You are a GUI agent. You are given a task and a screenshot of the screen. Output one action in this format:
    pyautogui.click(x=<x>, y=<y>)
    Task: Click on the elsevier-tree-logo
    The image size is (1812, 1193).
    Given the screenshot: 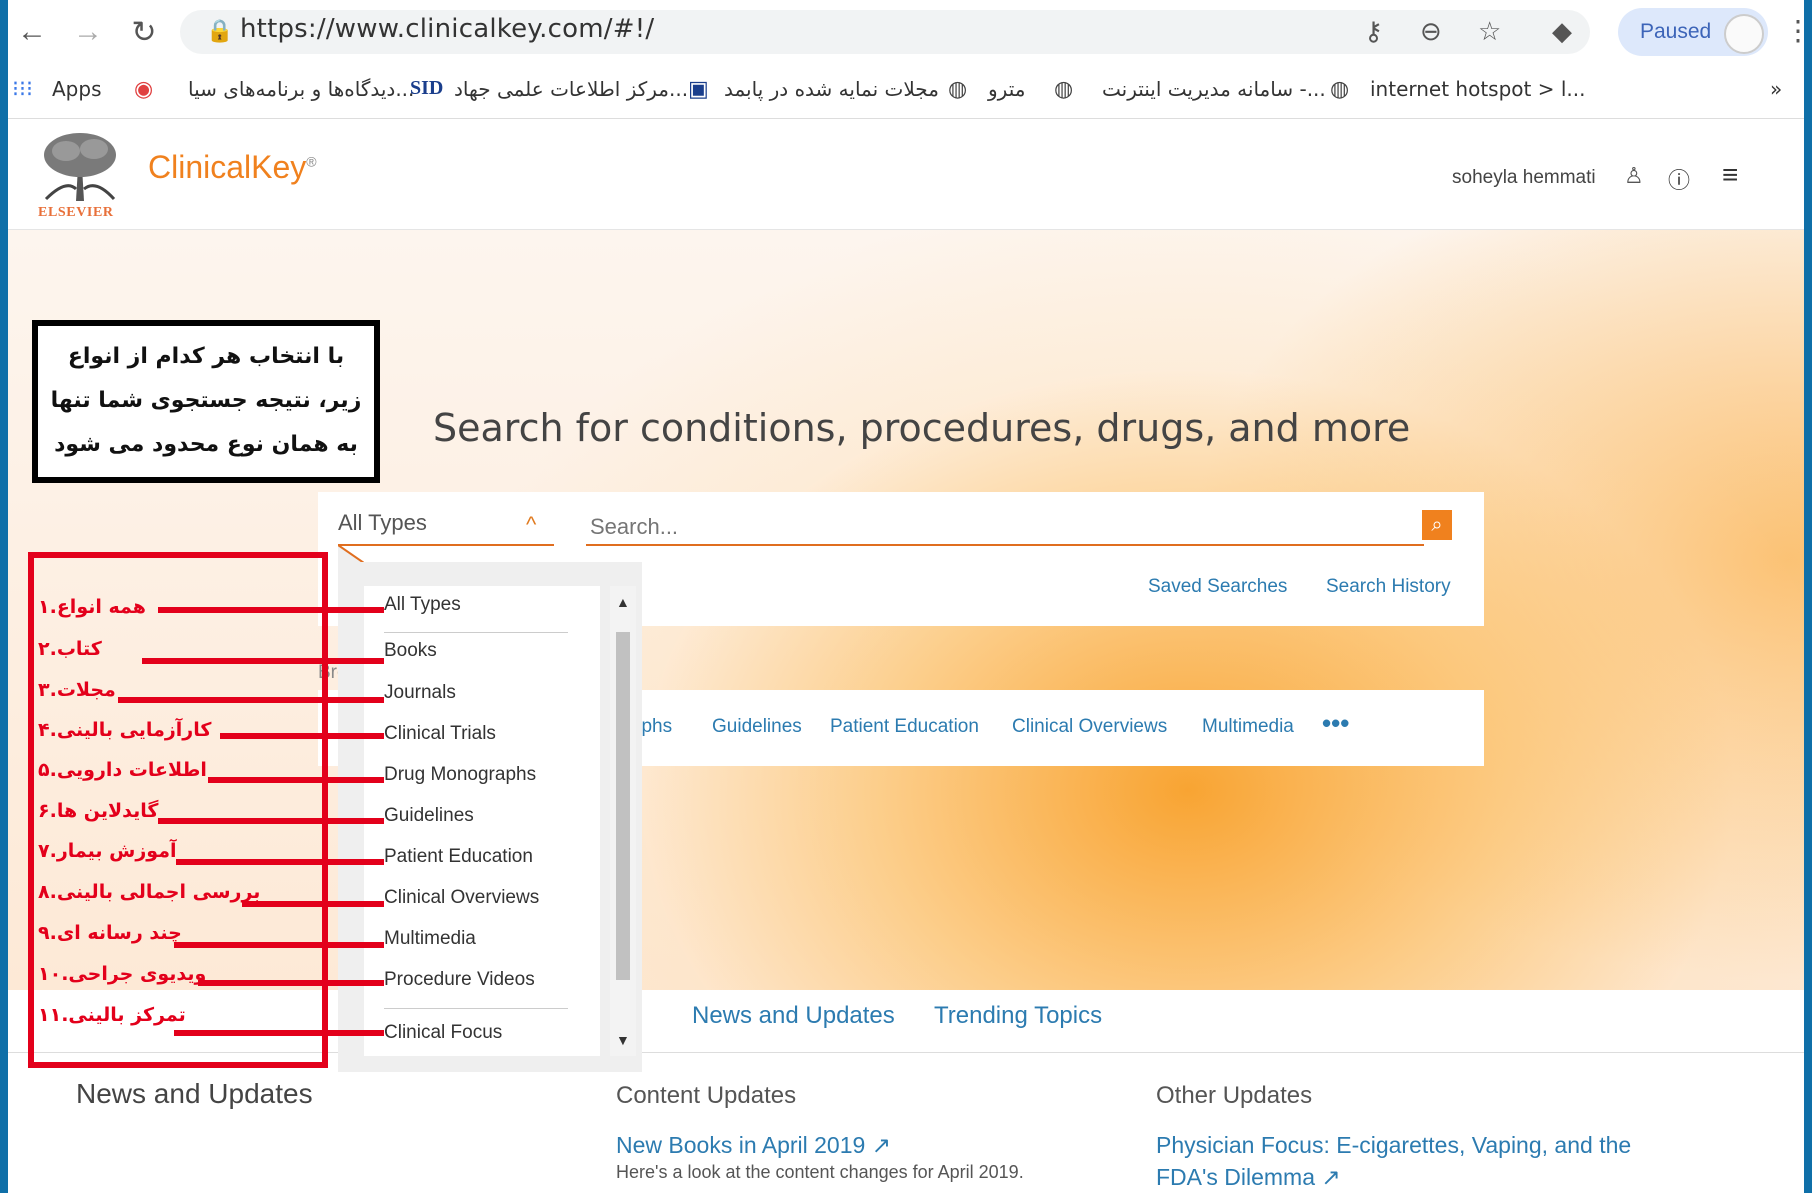 What is the action you would take?
    pyautogui.click(x=79, y=166)
    